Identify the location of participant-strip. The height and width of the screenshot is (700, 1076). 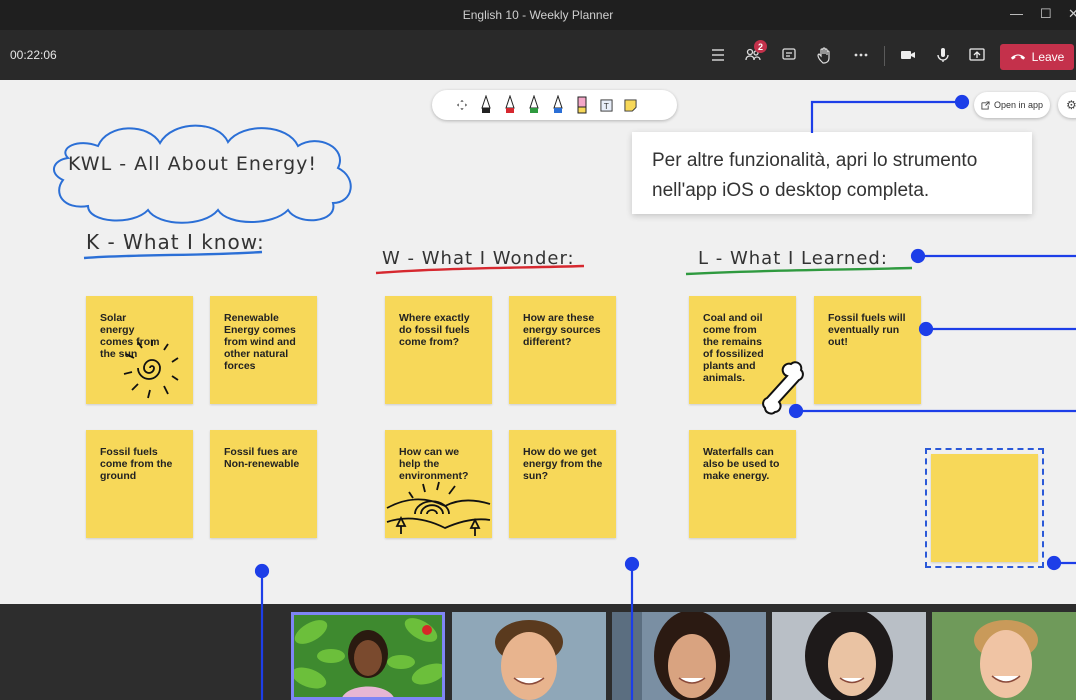
(538, 652).